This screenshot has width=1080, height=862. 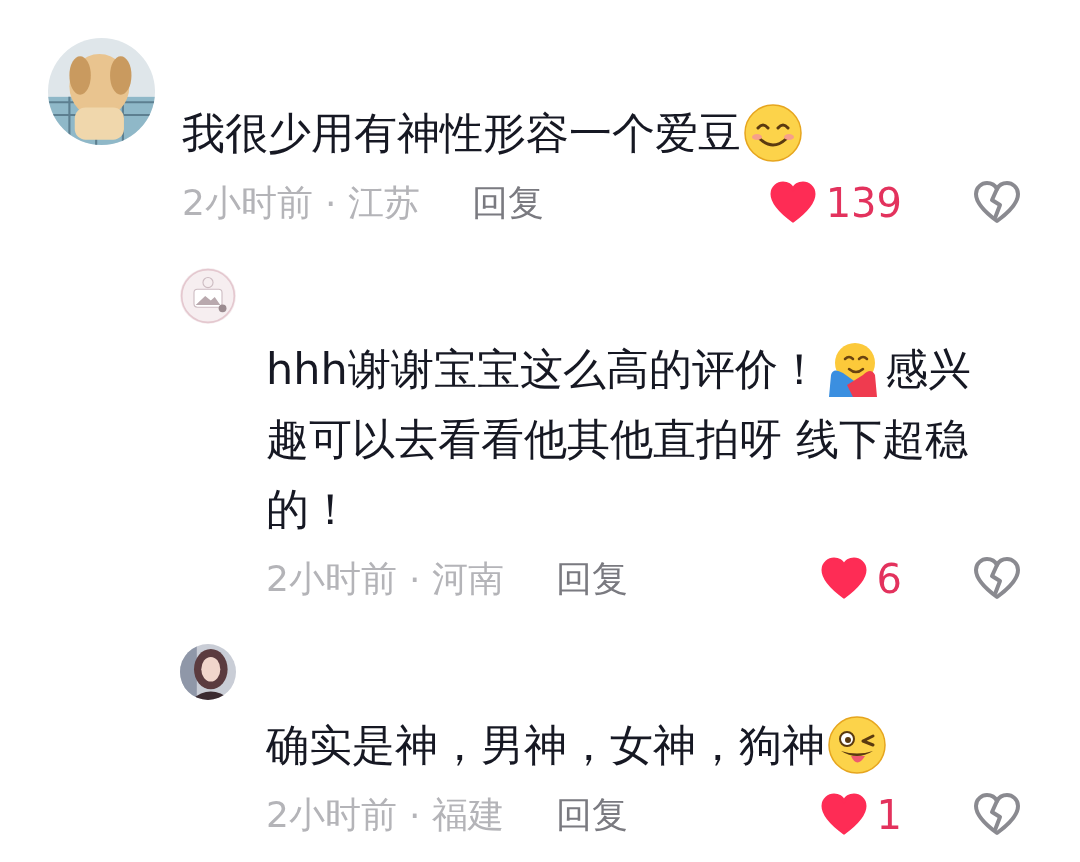 What do you see at coordinates (545, 745) in the screenshot?
I see `comment-text: 确实是神，男神，女神，狗神` at bounding box center [545, 745].